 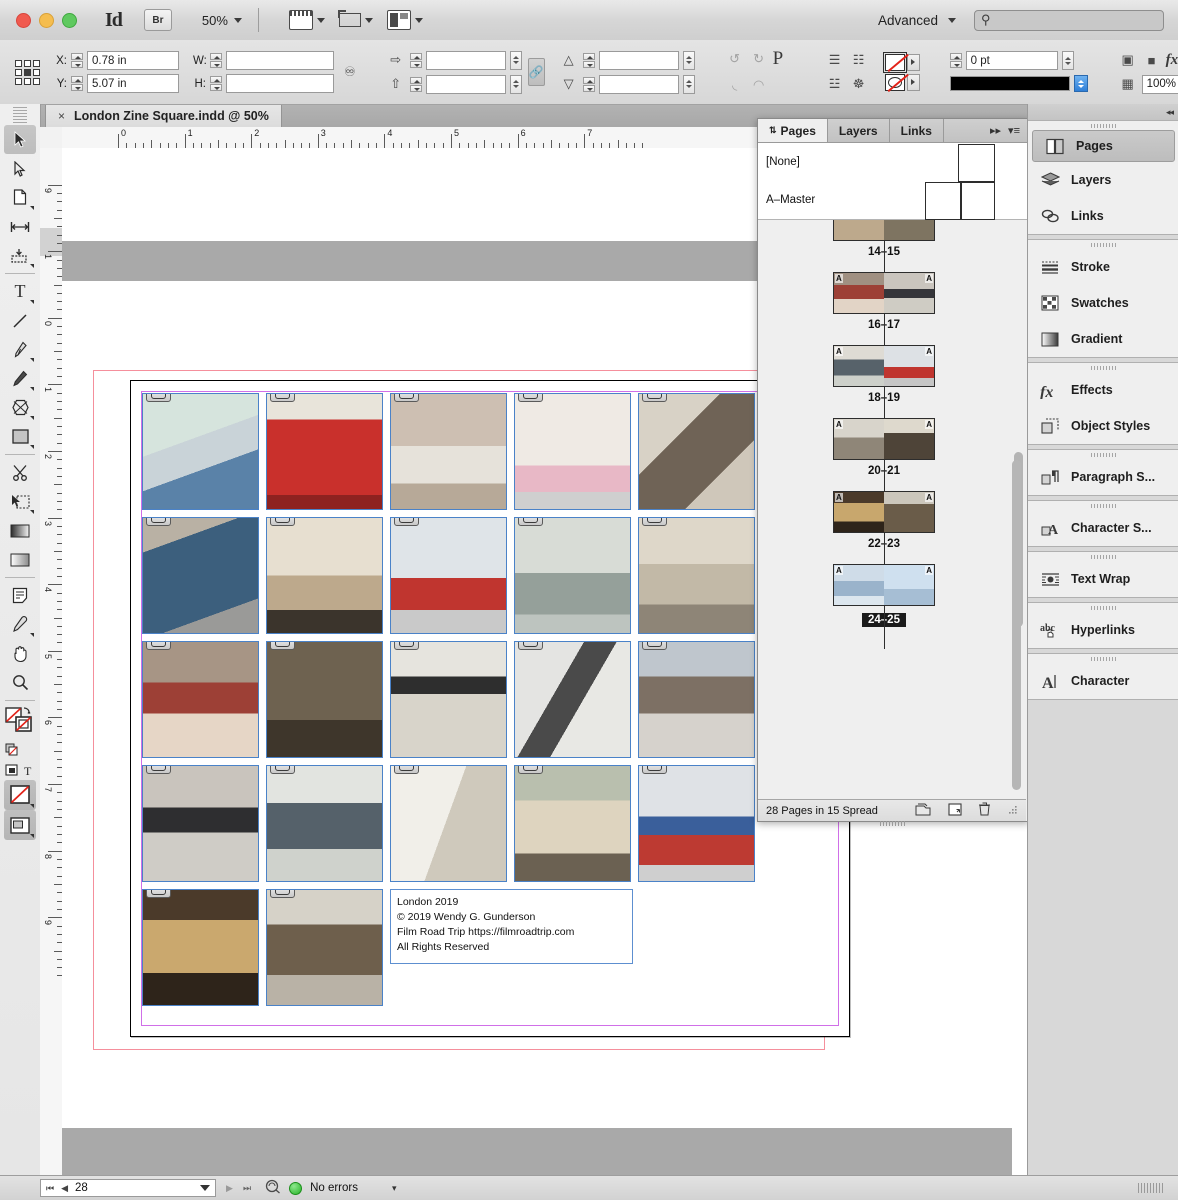 I want to click on frame-fitting-icon: ▣, so click(x=1128, y=60).